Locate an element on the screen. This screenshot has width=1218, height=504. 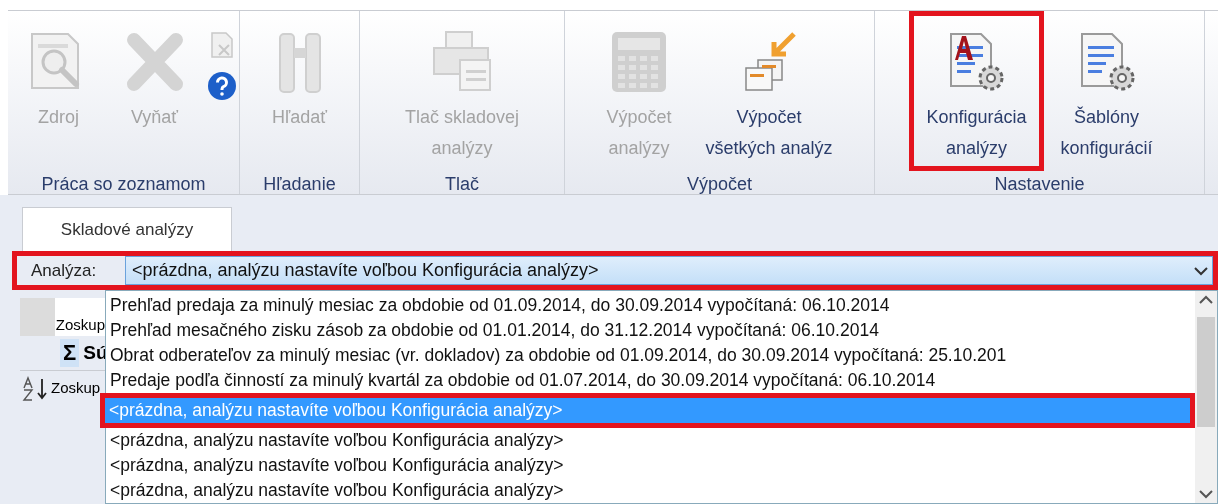
column-header: Zoskup is located at coordinates (79, 317).